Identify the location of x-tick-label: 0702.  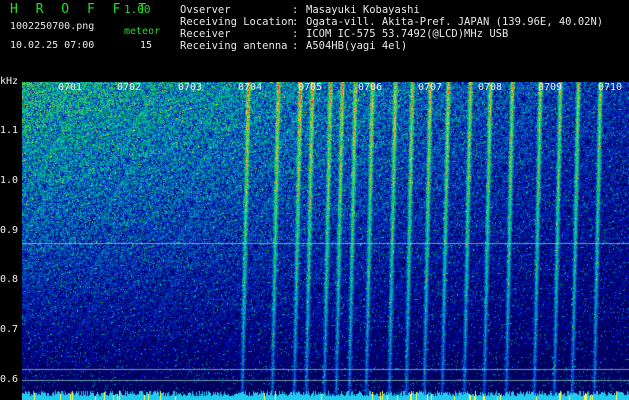
(129, 87).